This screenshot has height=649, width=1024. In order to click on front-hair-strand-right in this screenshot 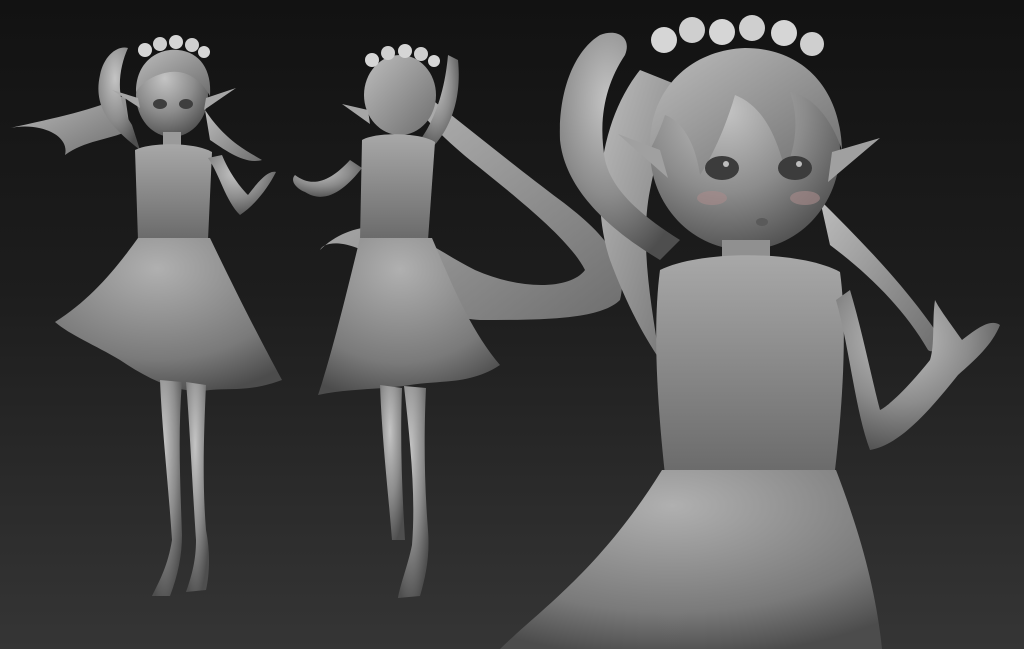, I will do `click(233, 135)`.